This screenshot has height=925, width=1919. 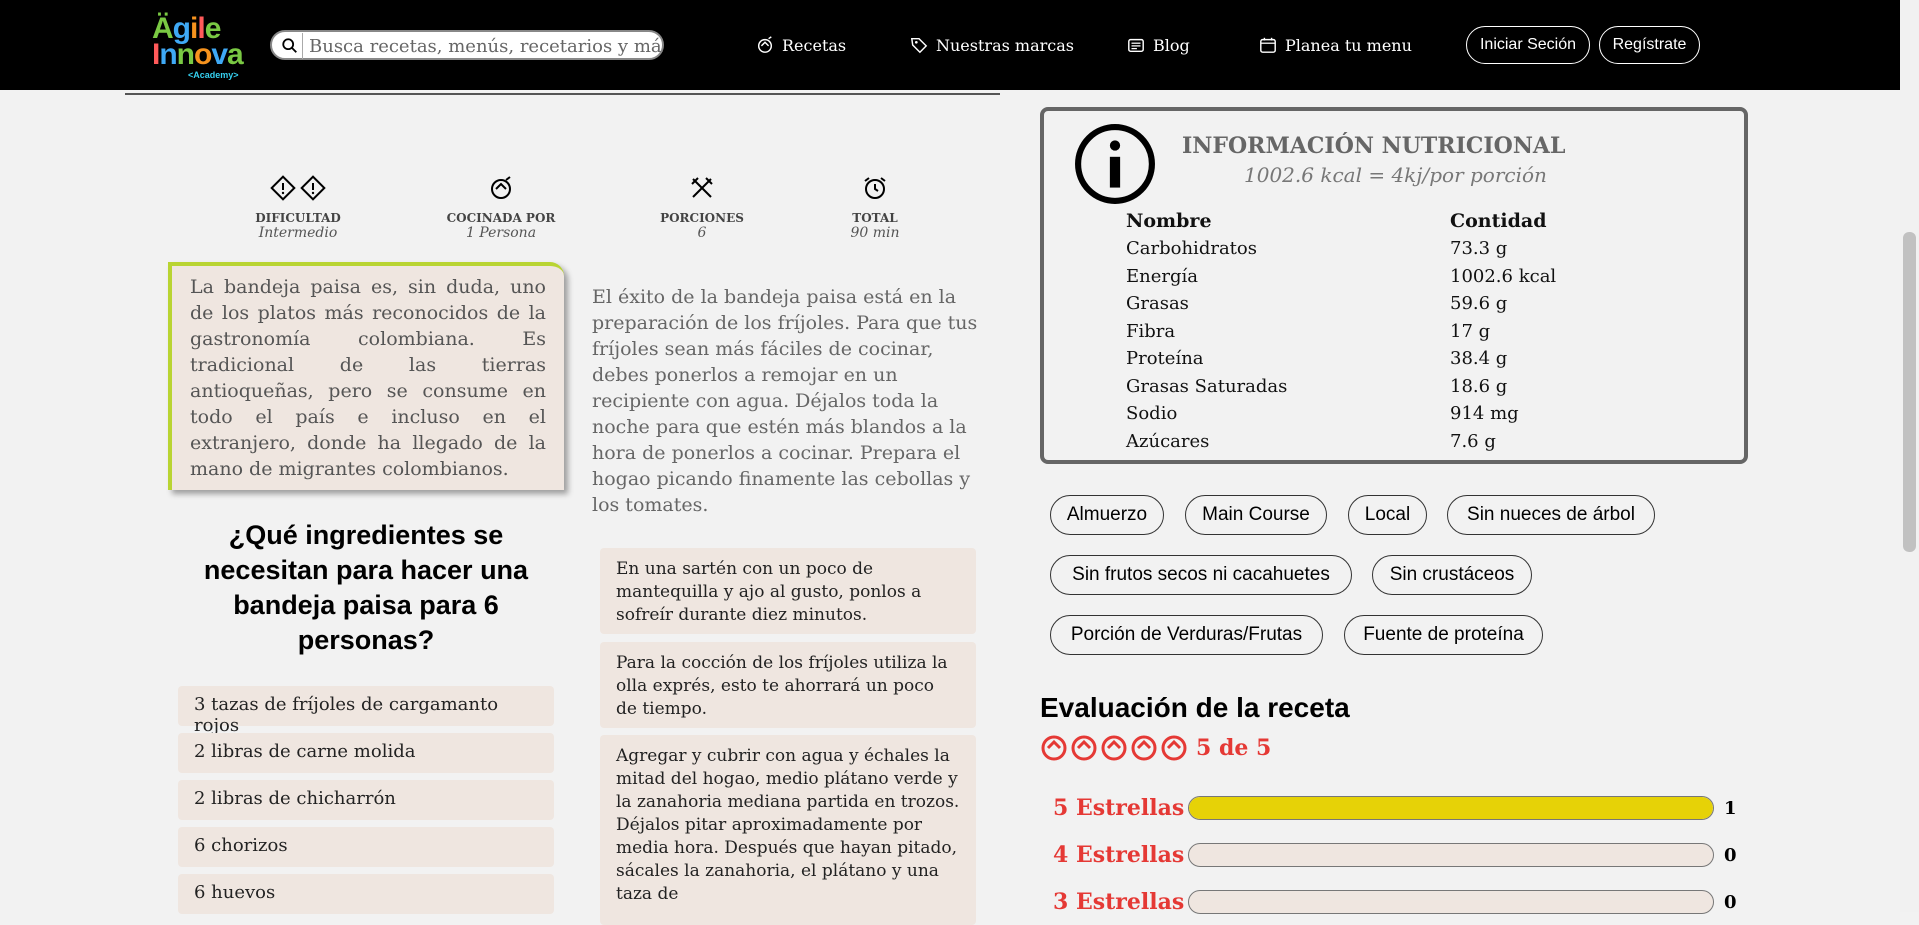 What do you see at coordinates (366, 711) in the screenshot?
I see `ingredient-item: 3 tazas de fríjoles de cargamanto rojos` at bounding box center [366, 711].